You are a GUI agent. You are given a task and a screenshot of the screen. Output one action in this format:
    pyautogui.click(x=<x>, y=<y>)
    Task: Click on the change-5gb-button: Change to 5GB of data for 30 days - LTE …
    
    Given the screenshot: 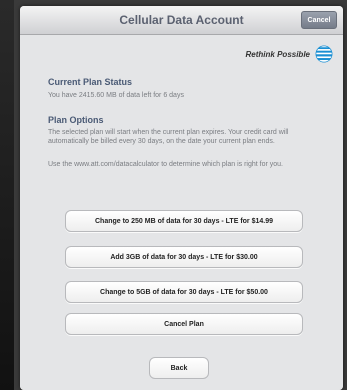 What is the action you would take?
    pyautogui.click(x=184, y=292)
    